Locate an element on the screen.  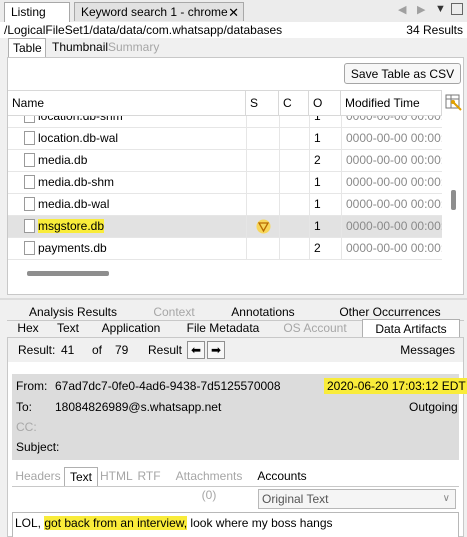
tab-attachments: Attachments (0) is located at coordinates (209, 484).